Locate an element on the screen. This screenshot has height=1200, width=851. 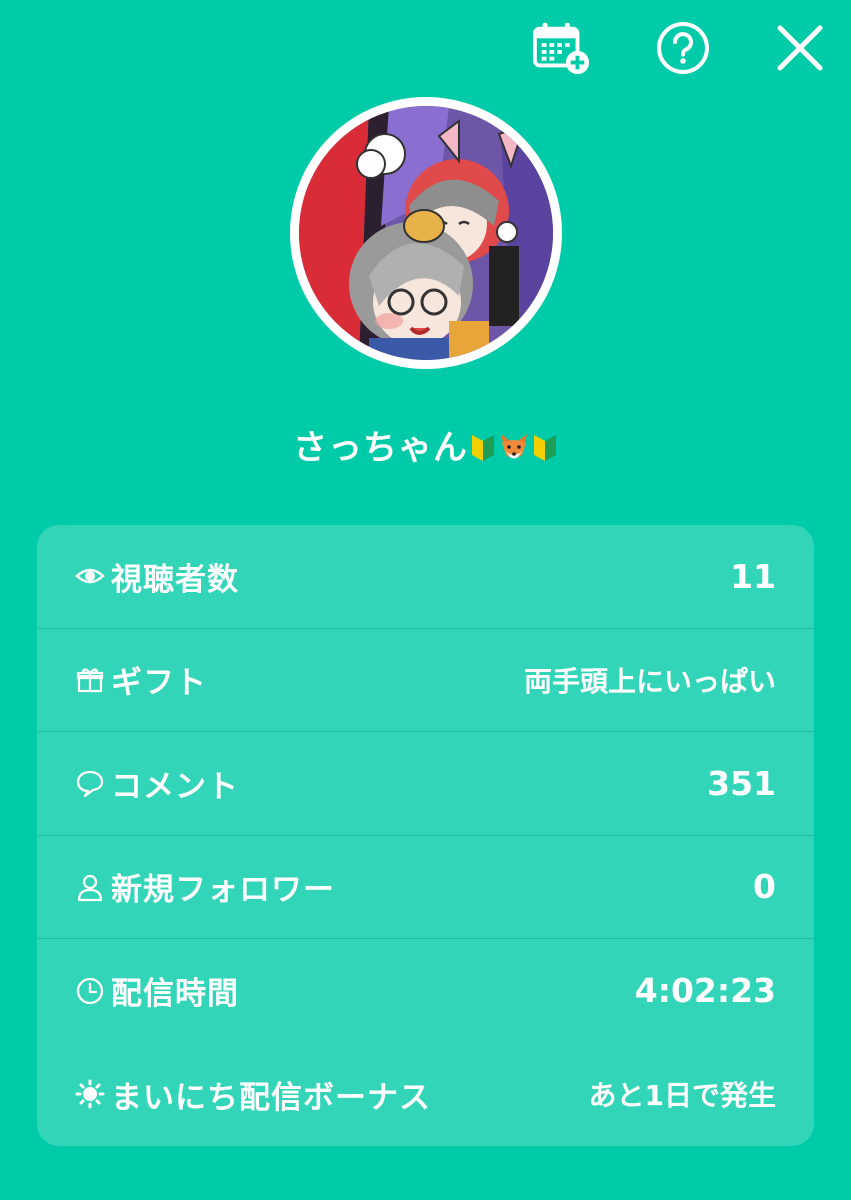
stat-row-comments: コメント 351 is located at coordinates (425, 784).